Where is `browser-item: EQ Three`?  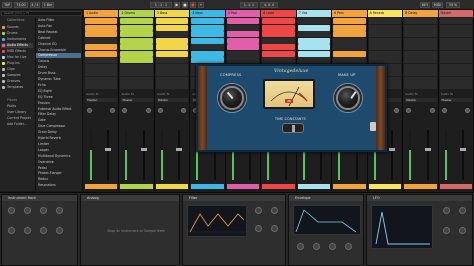 browser-item: EQ Three is located at coordinates (58, 97).